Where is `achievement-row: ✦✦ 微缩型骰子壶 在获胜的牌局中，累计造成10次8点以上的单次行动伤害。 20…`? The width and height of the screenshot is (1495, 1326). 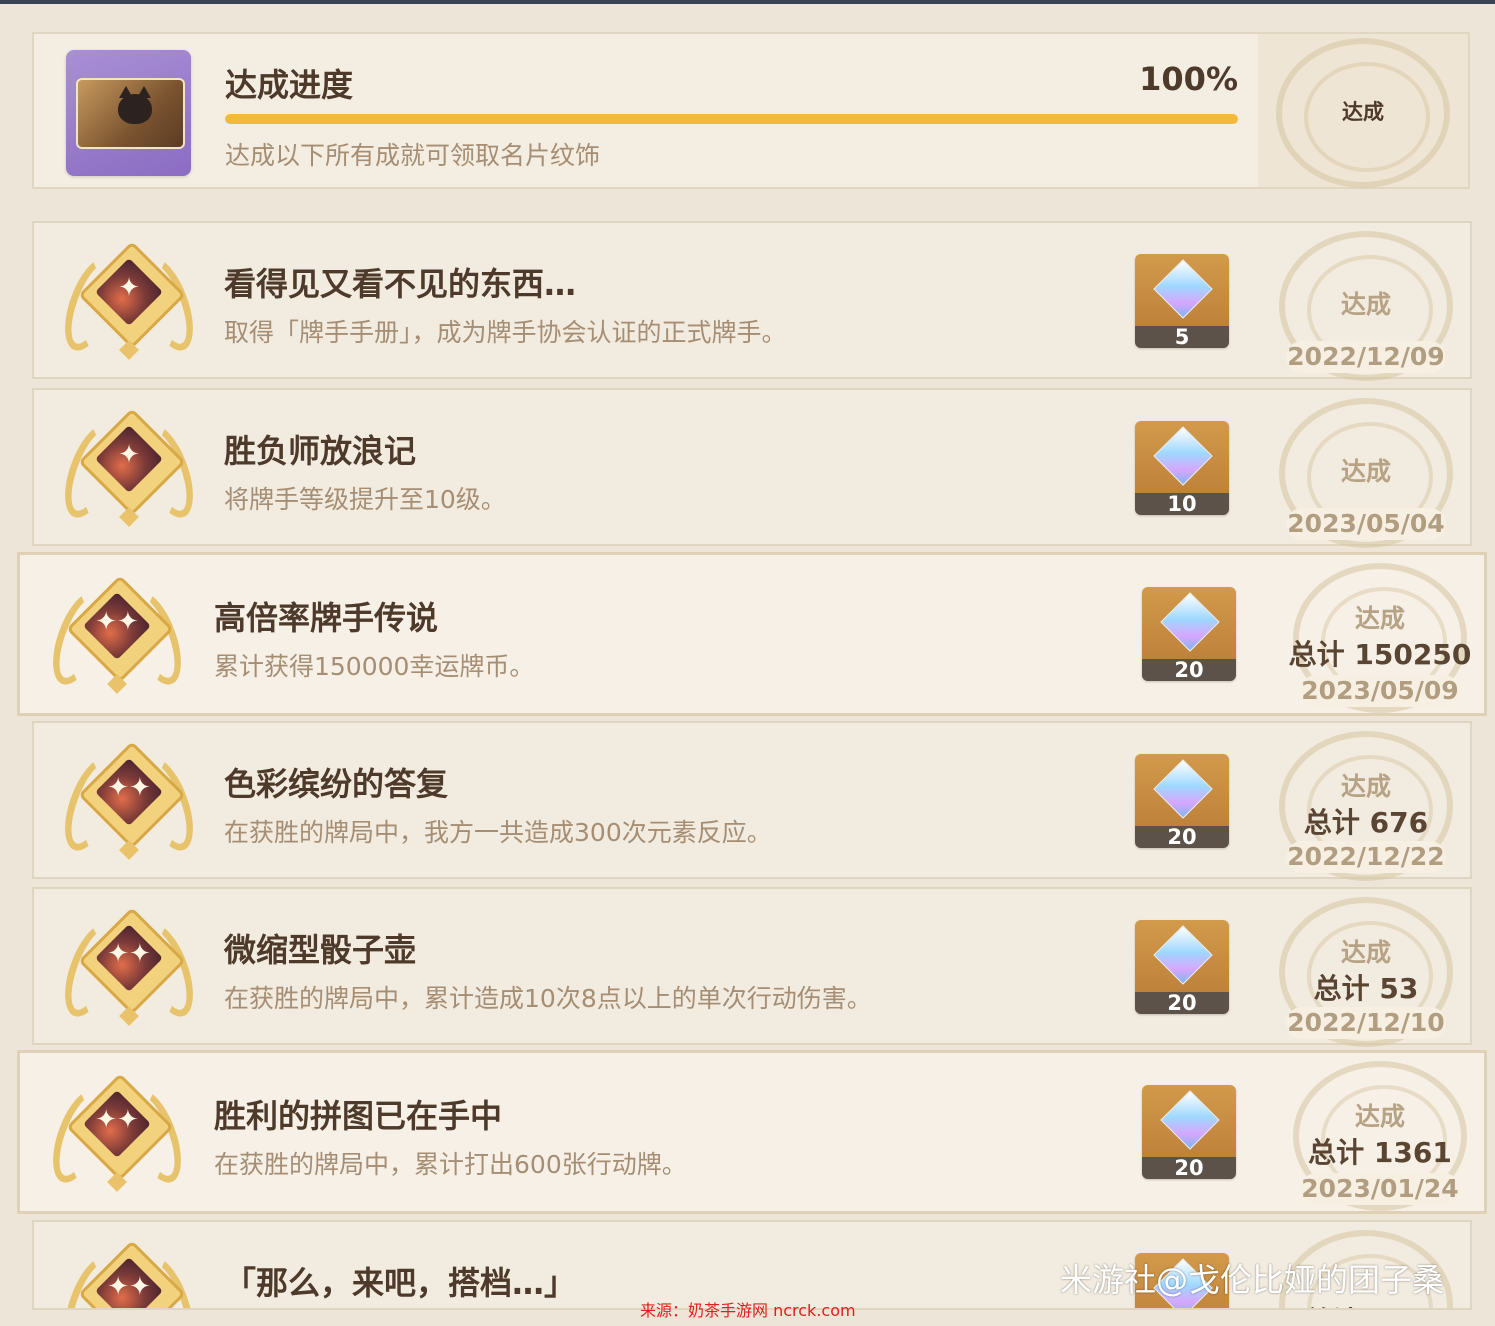
achievement-row: ✦✦ 微缩型骰子壶 在获胜的牌局中，累计造成10次8点以上的单次行动伤害。 20… is located at coordinates (752, 967).